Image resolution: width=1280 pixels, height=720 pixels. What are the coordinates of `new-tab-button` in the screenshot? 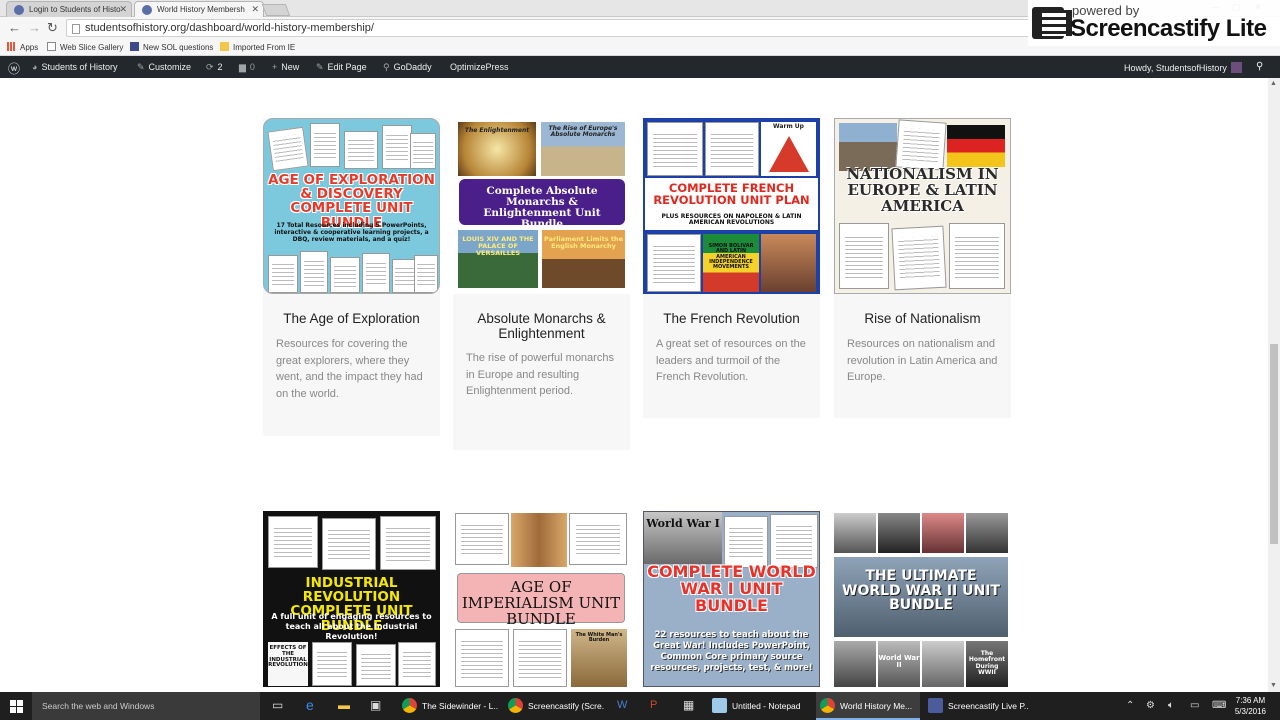 It's located at (276, 10).